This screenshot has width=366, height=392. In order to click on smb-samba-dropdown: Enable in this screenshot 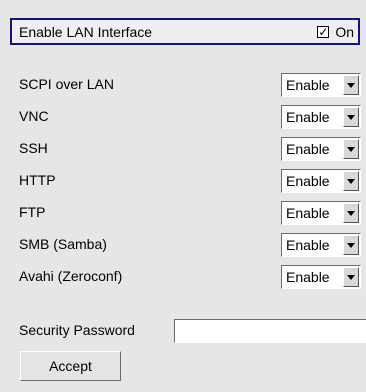, I will do `click(321, 245)`.